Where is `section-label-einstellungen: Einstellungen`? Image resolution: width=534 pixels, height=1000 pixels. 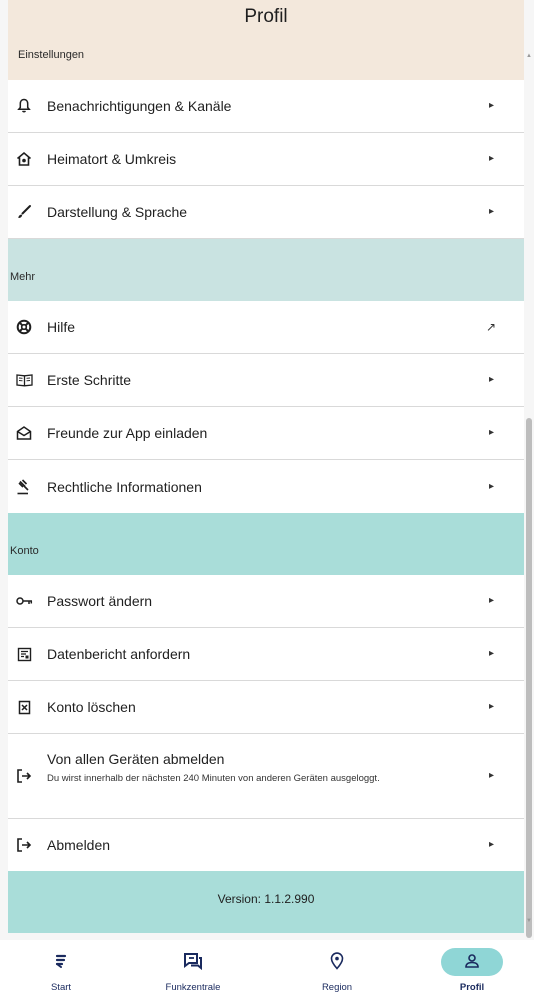
section-label-einstellungen: Einstellungen is located at coordinates (51, 55).